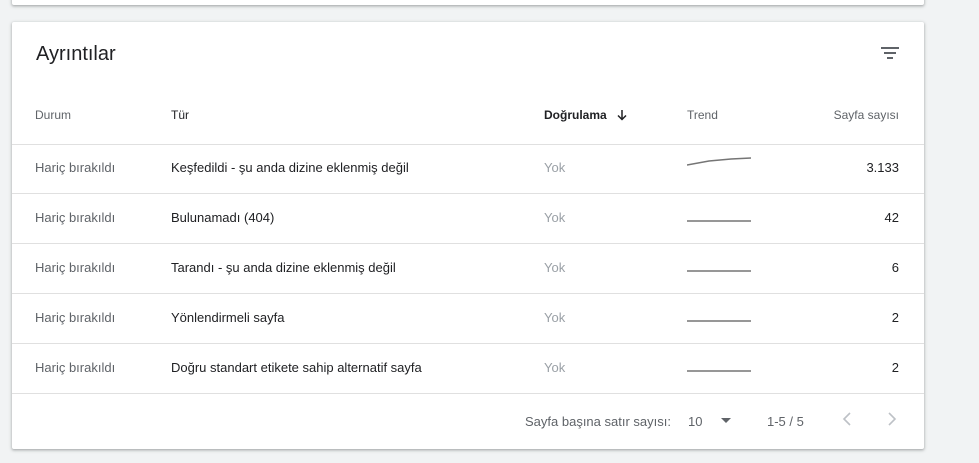  What do you see at coordinates (575, 115) in the screenshot?
I see `column-header-verification-label: Doğrulama` at bounding box center [575, 115].